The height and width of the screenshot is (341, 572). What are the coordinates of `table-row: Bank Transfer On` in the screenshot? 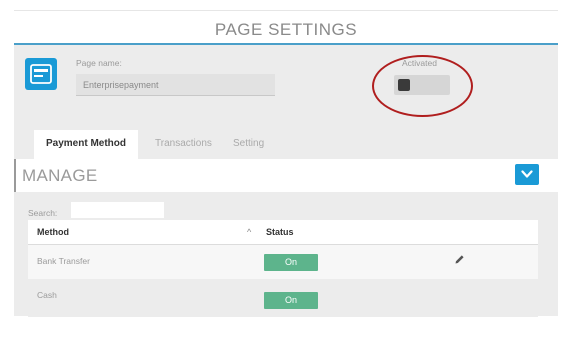 It's located at (283, 262).